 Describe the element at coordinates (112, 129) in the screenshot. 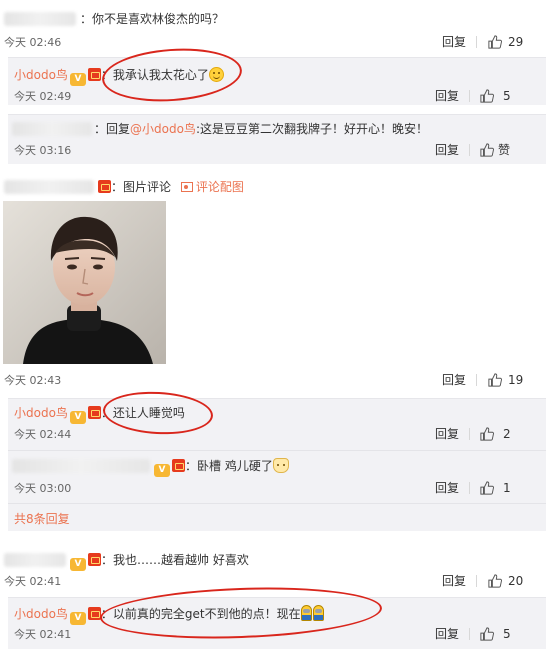

I see `reply-prefix: ：回复` at that location.